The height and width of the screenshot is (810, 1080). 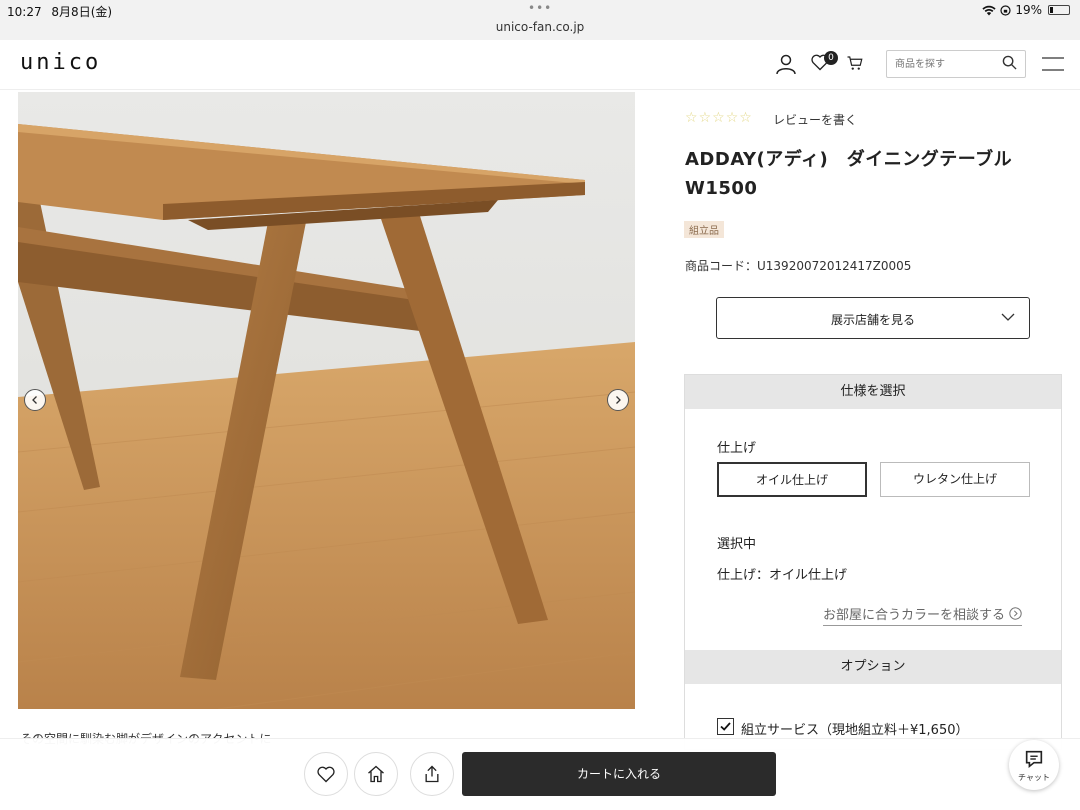 What do you see at coordinates (914, 615) in the screenshot?
I see `consult-color-label: お部屋に合うカラーを相談する` at bounding box center [914, 615].